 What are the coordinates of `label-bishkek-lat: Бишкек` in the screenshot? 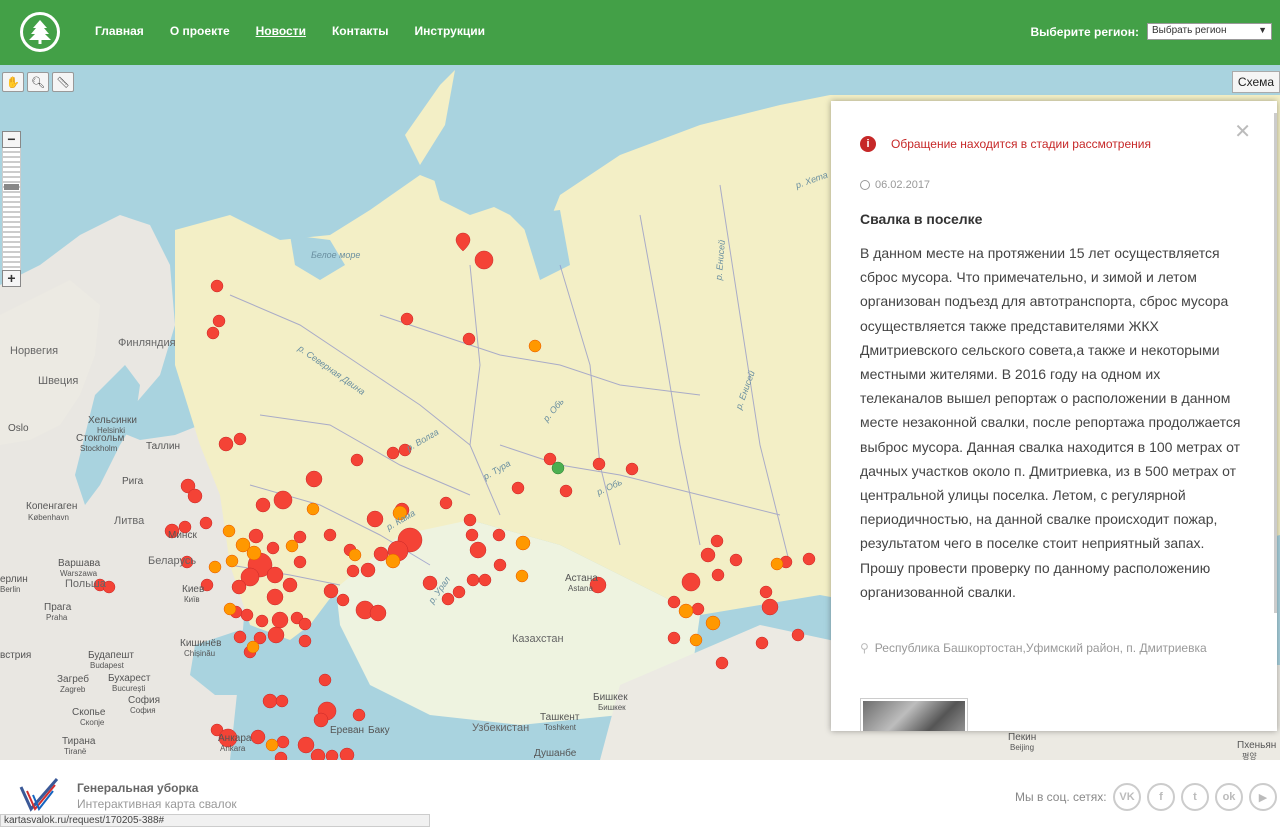 It's located at (612, 707).